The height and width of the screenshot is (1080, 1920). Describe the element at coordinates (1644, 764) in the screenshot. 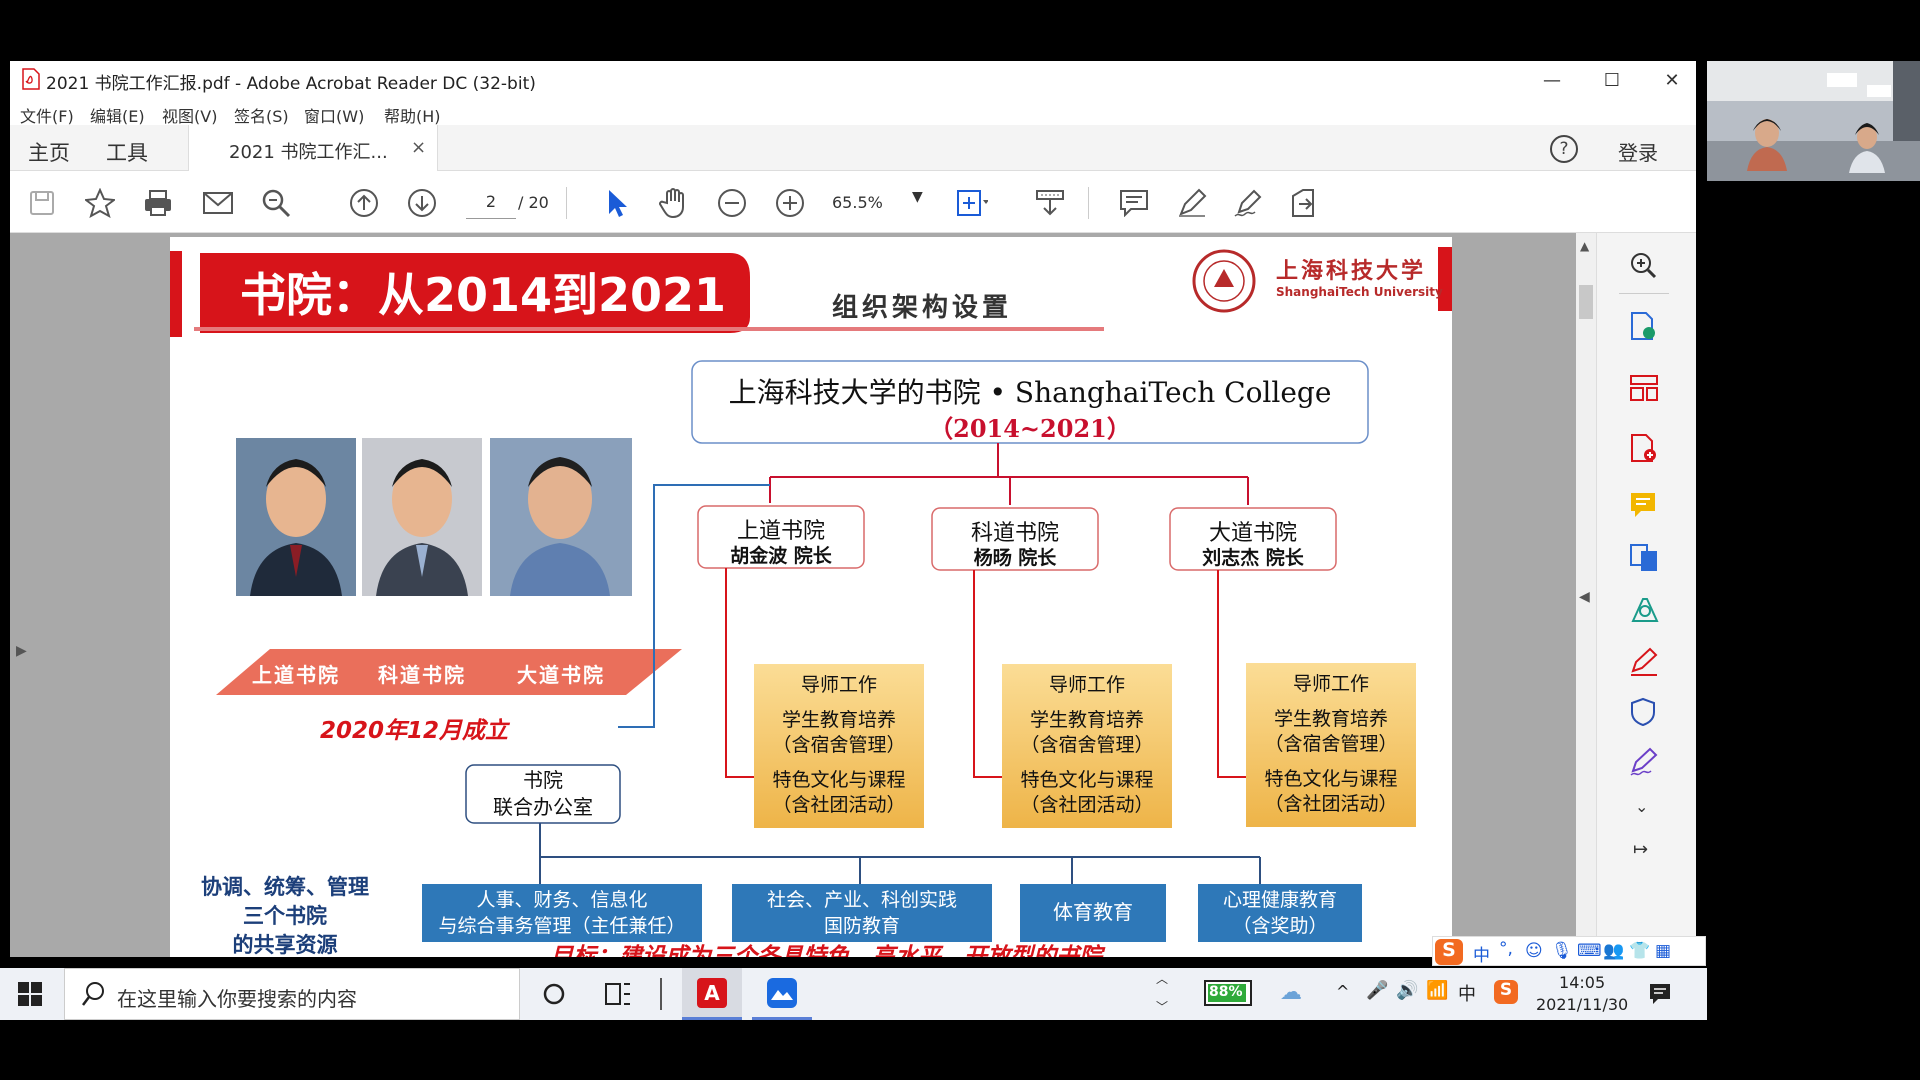

I see `request-signature-icon` at that location.